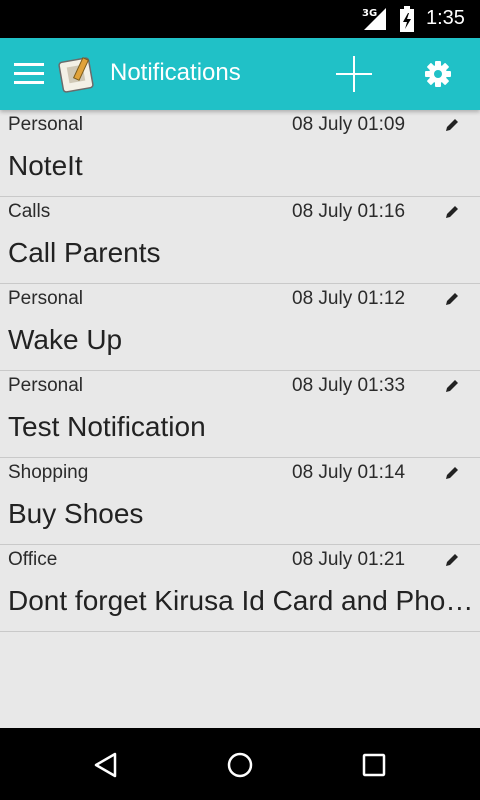  Describe the element at coordinates (354, 74) in the screenshot. I see `add-icon` at that location.